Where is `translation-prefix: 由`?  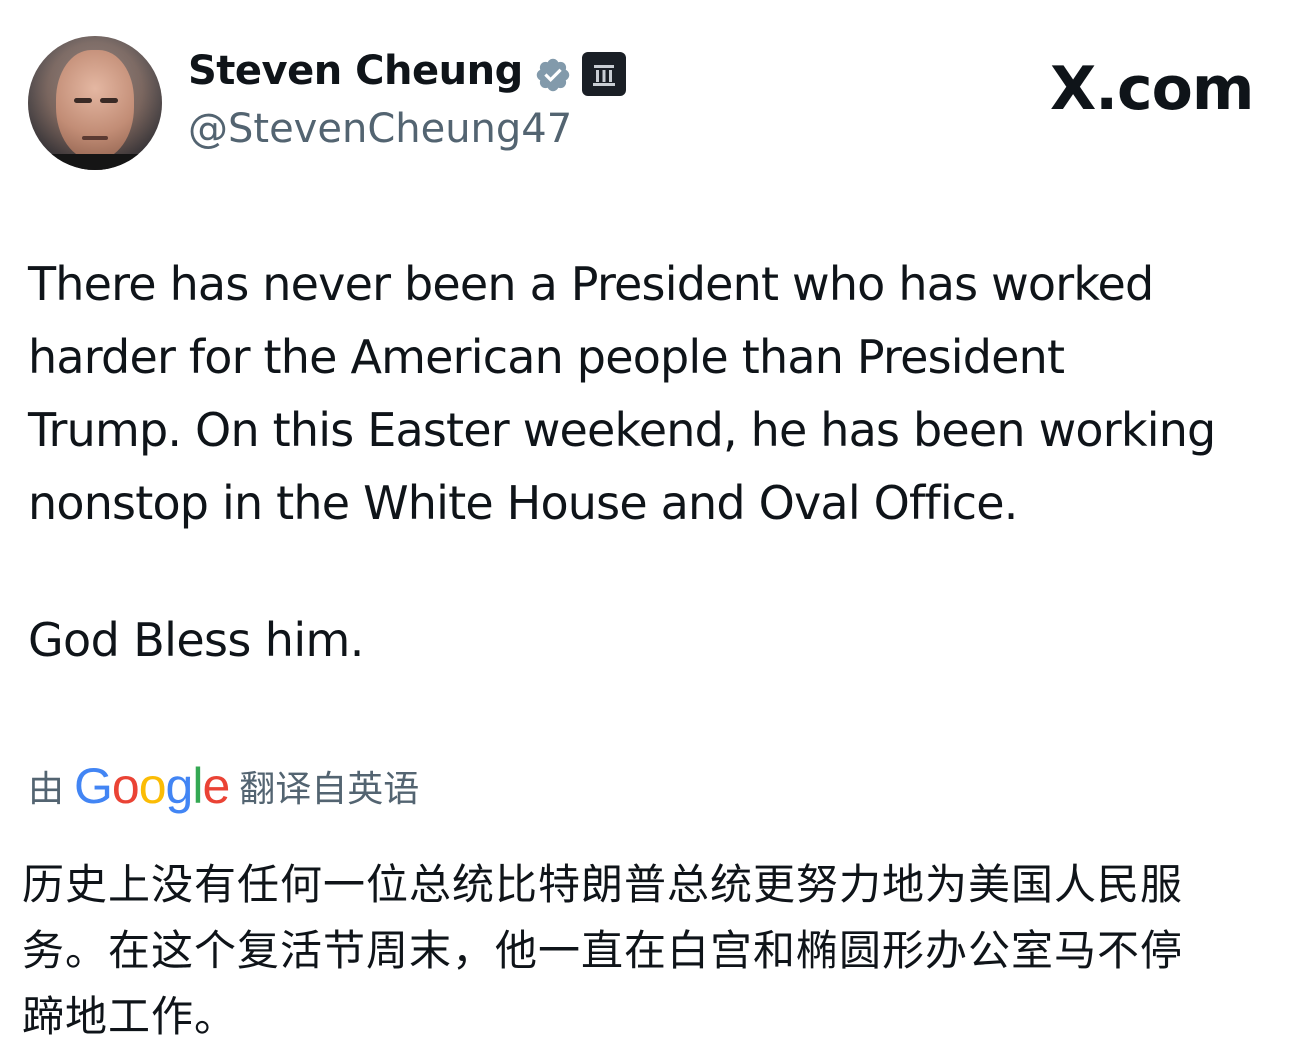
translation-prefix: 由 is located at coordinates (46, 789).